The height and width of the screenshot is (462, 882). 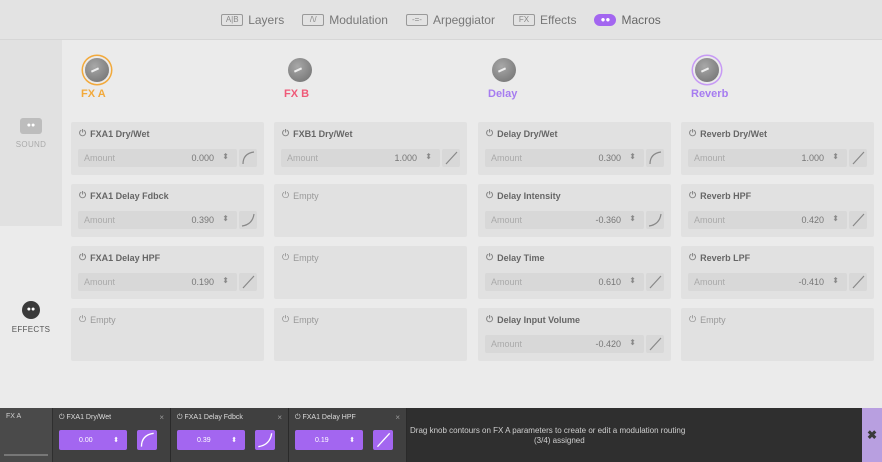 What do you see at coordinates (167, 148) in the screenshot?
I see `macro-slot: ⏻ FXA1 Dry/Wet Amount 0.000 ⬍` at bounding box center [167, 148].